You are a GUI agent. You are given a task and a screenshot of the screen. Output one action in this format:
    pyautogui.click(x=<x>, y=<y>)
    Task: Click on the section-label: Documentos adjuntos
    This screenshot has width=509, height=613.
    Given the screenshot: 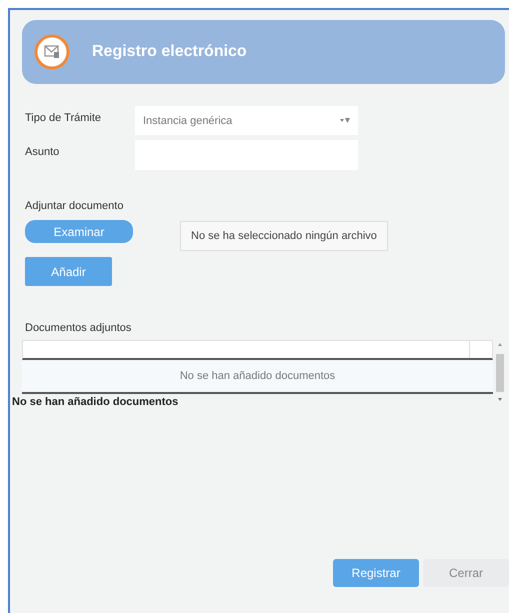 What is the action you would take?
    pyautogui.click(x=78, y=328)
    